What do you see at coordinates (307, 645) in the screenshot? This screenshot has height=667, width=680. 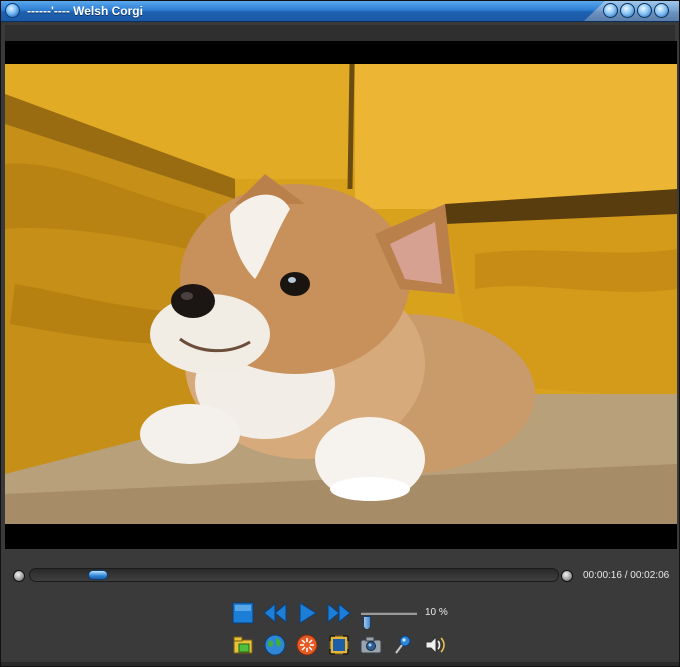 I see `bundle-icon` at bounding box center [307, 645].